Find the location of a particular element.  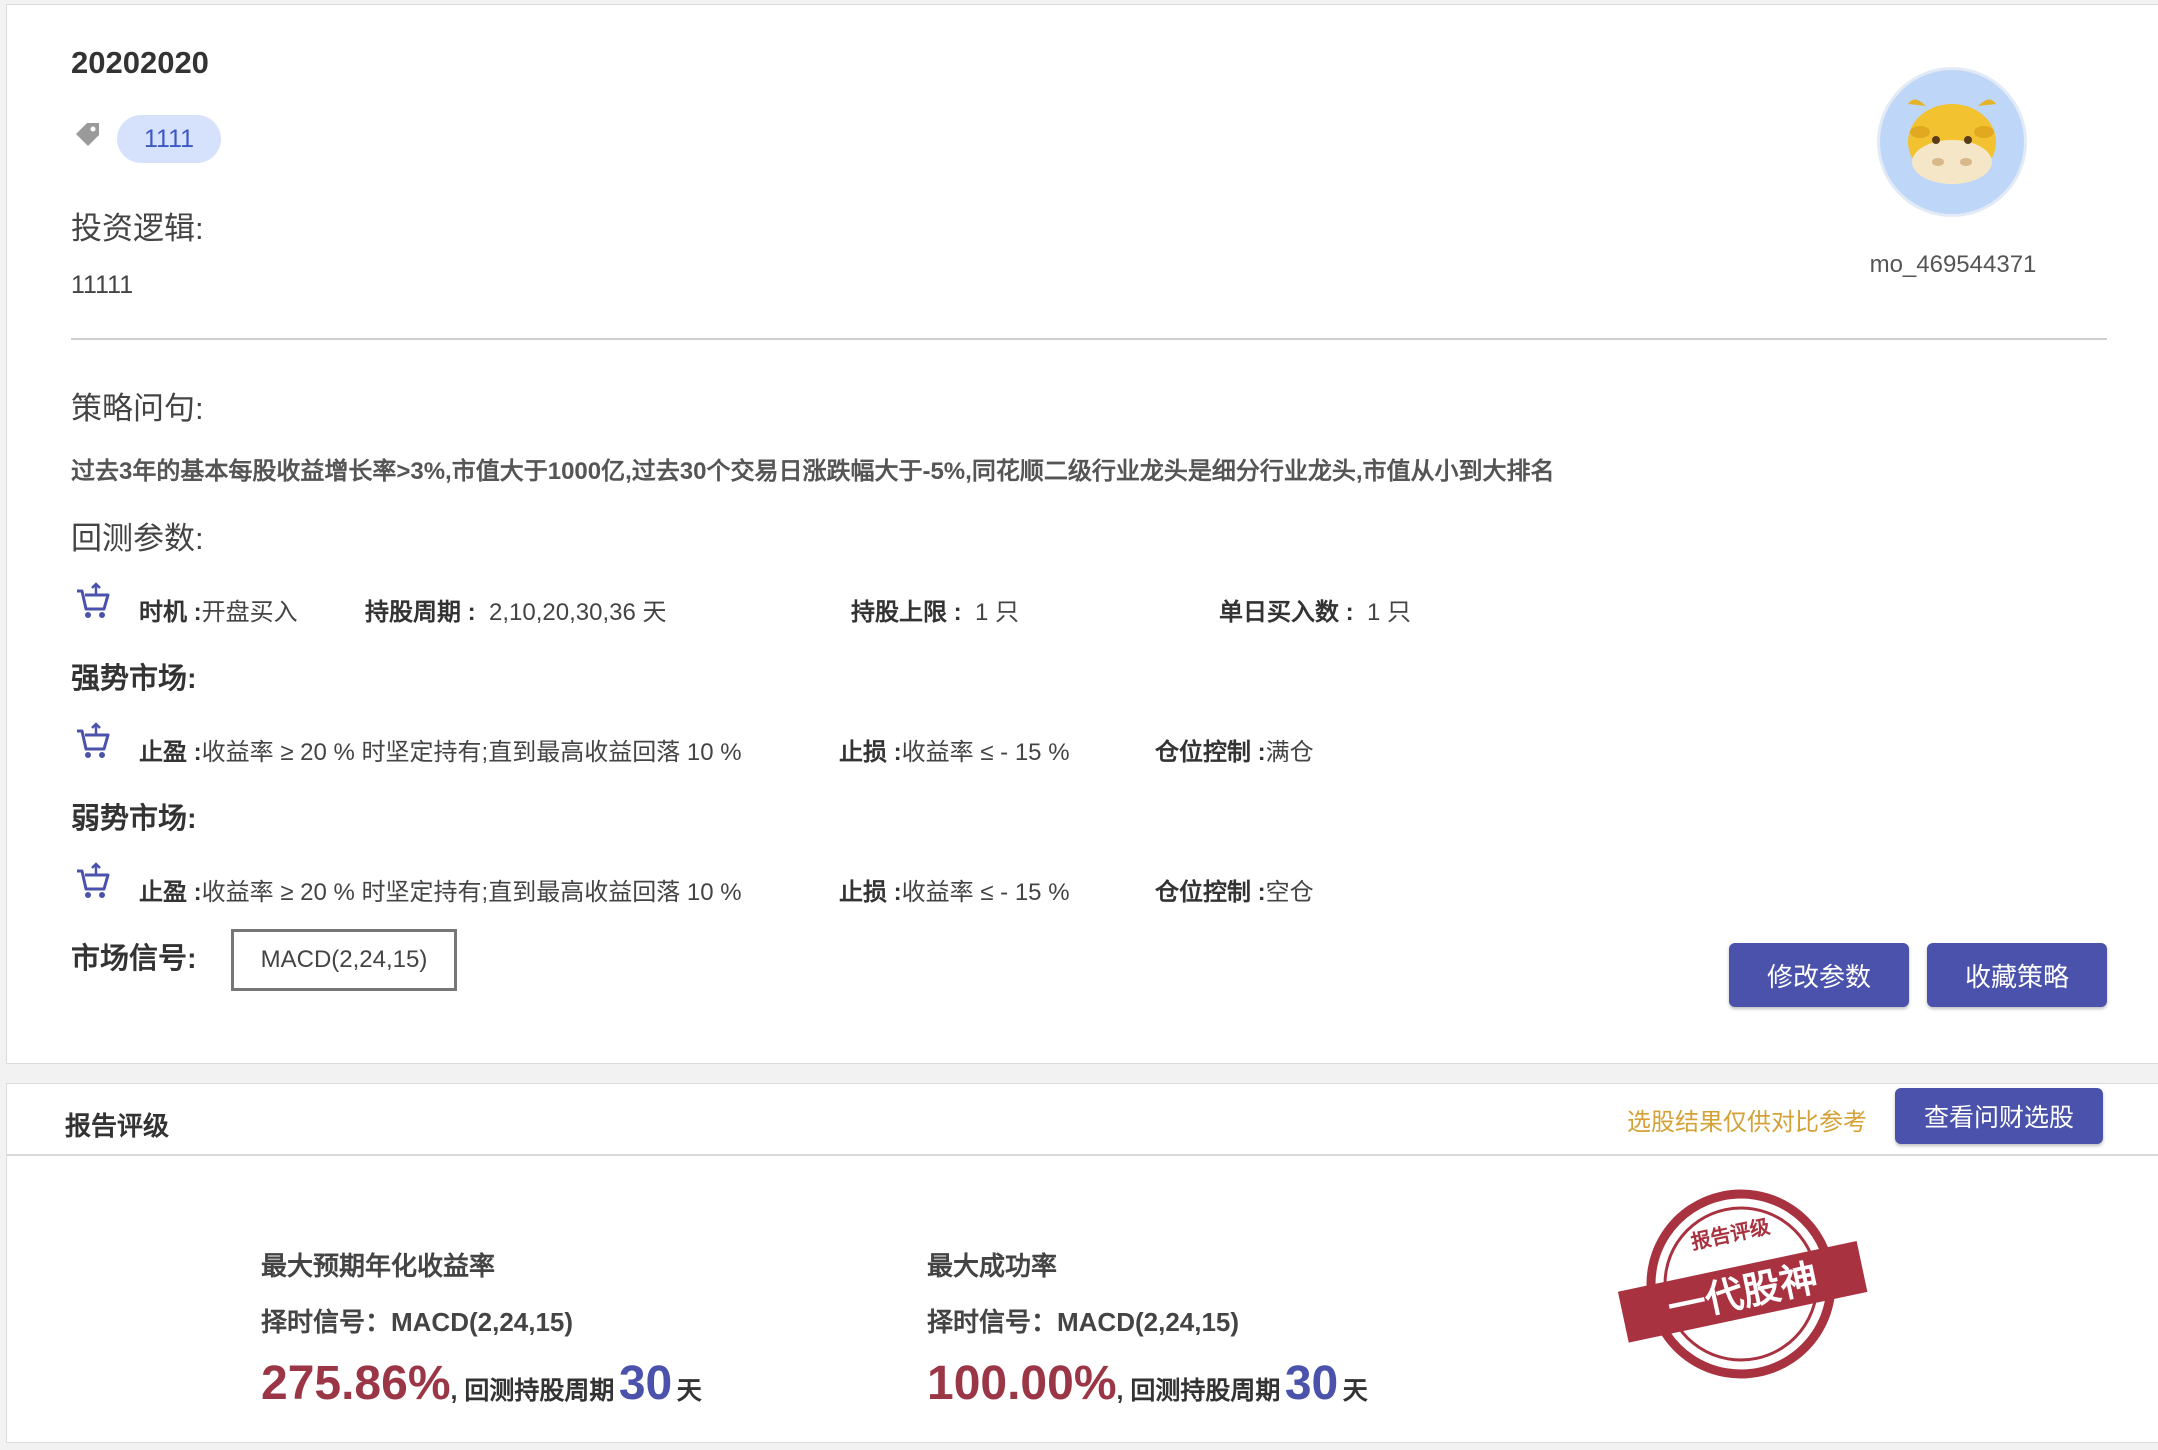

pos-value: 空仓 is located at coordinates (1289, 892).